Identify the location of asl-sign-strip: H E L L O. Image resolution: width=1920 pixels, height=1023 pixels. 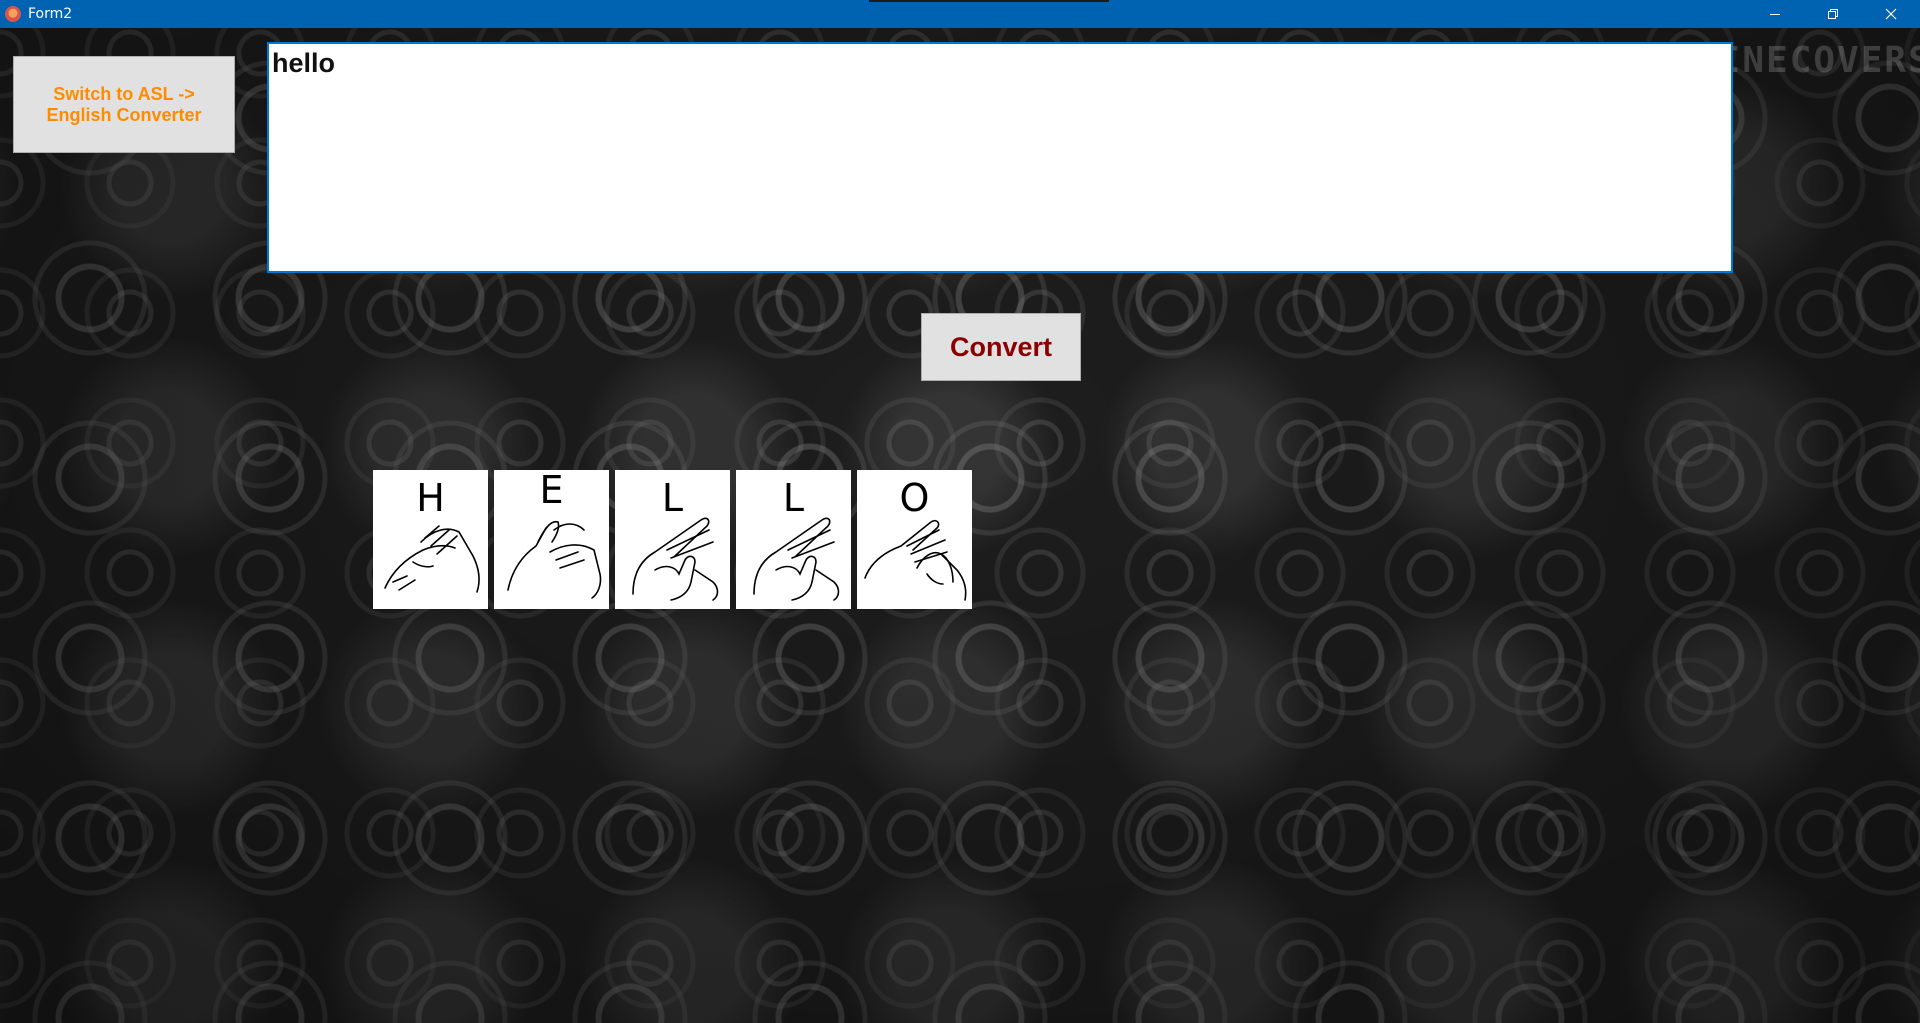
(672, 539).